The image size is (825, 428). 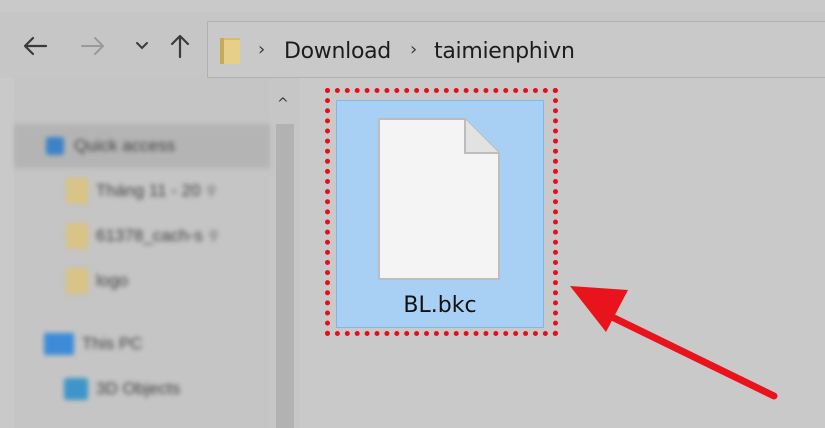 What do you see at coordinates (337, 51) in the screenshot?
I see `breadcrumb-download: Download` at bounding box center [337, 51].